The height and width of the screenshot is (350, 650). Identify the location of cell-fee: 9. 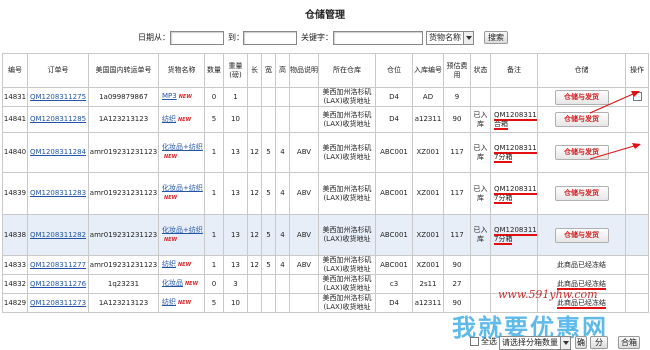
(457, 97).